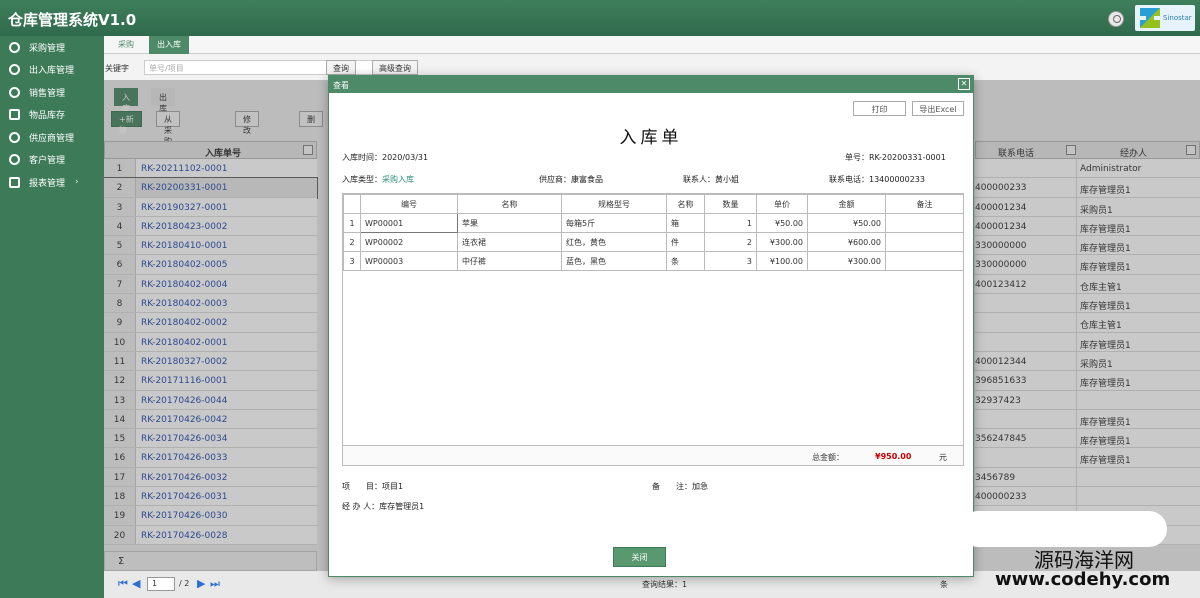 This screenshot has height=598, width=1200. What do you see at coordinates (14, 115) in the screenshot?
I see `inventory-icon` at bounding box center [14, 115].